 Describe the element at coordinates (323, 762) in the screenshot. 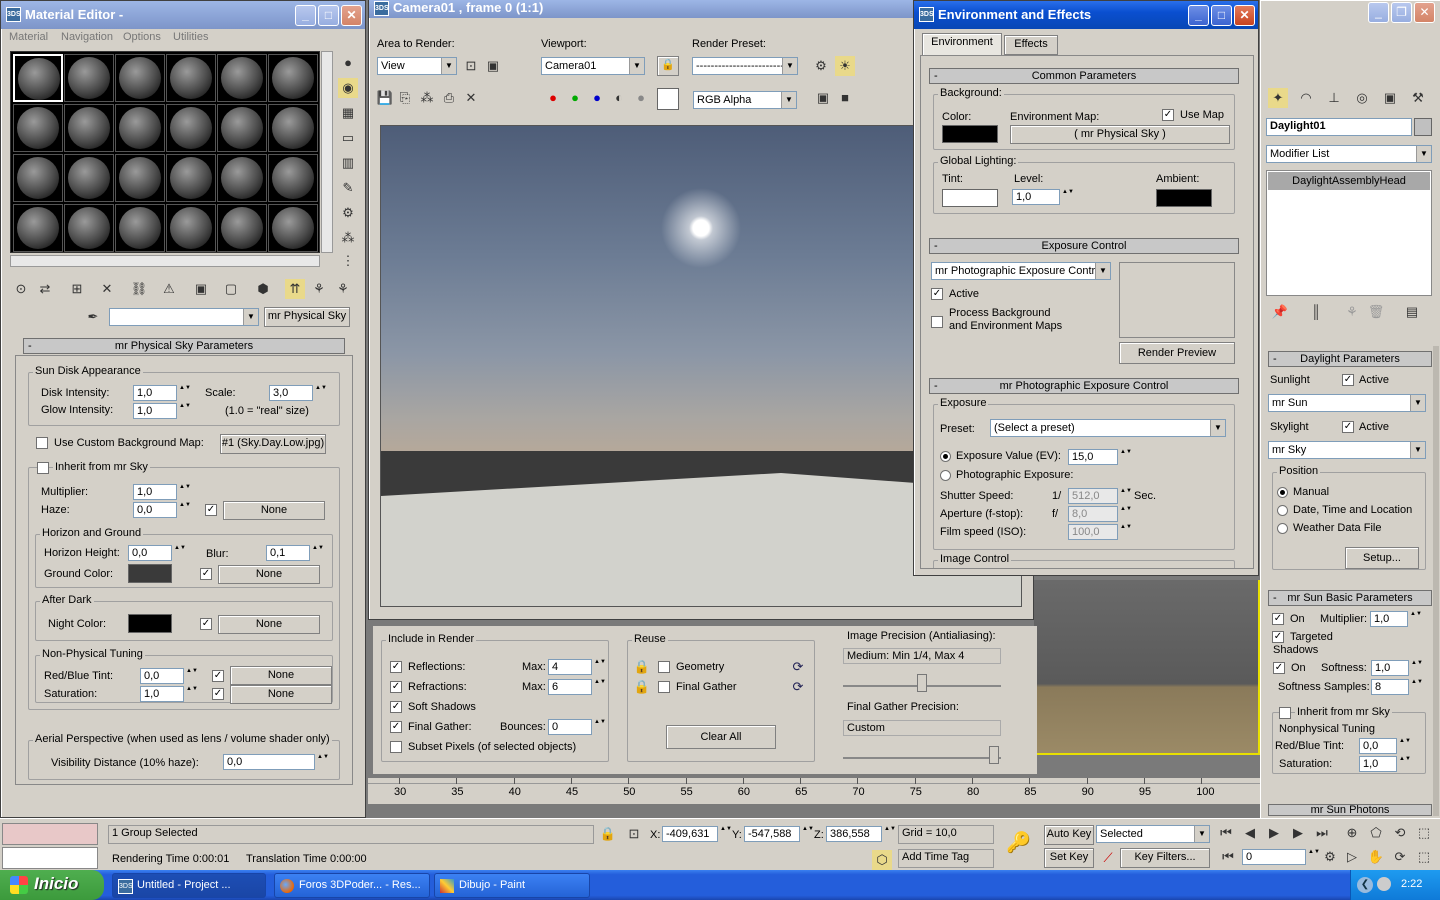

I see `visibility-spinner: ▲▼` at that location.